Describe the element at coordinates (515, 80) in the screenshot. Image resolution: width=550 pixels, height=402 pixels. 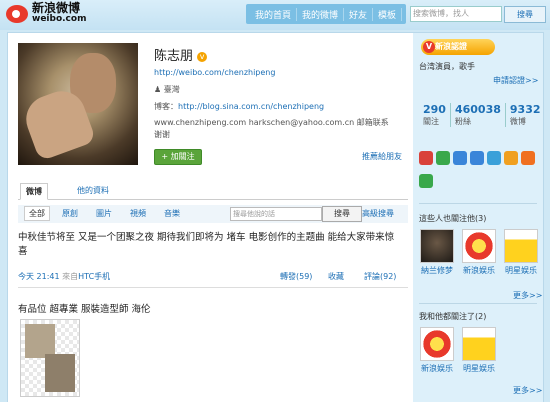
I see `apply-verify-link: 申請認證>>` at that location.